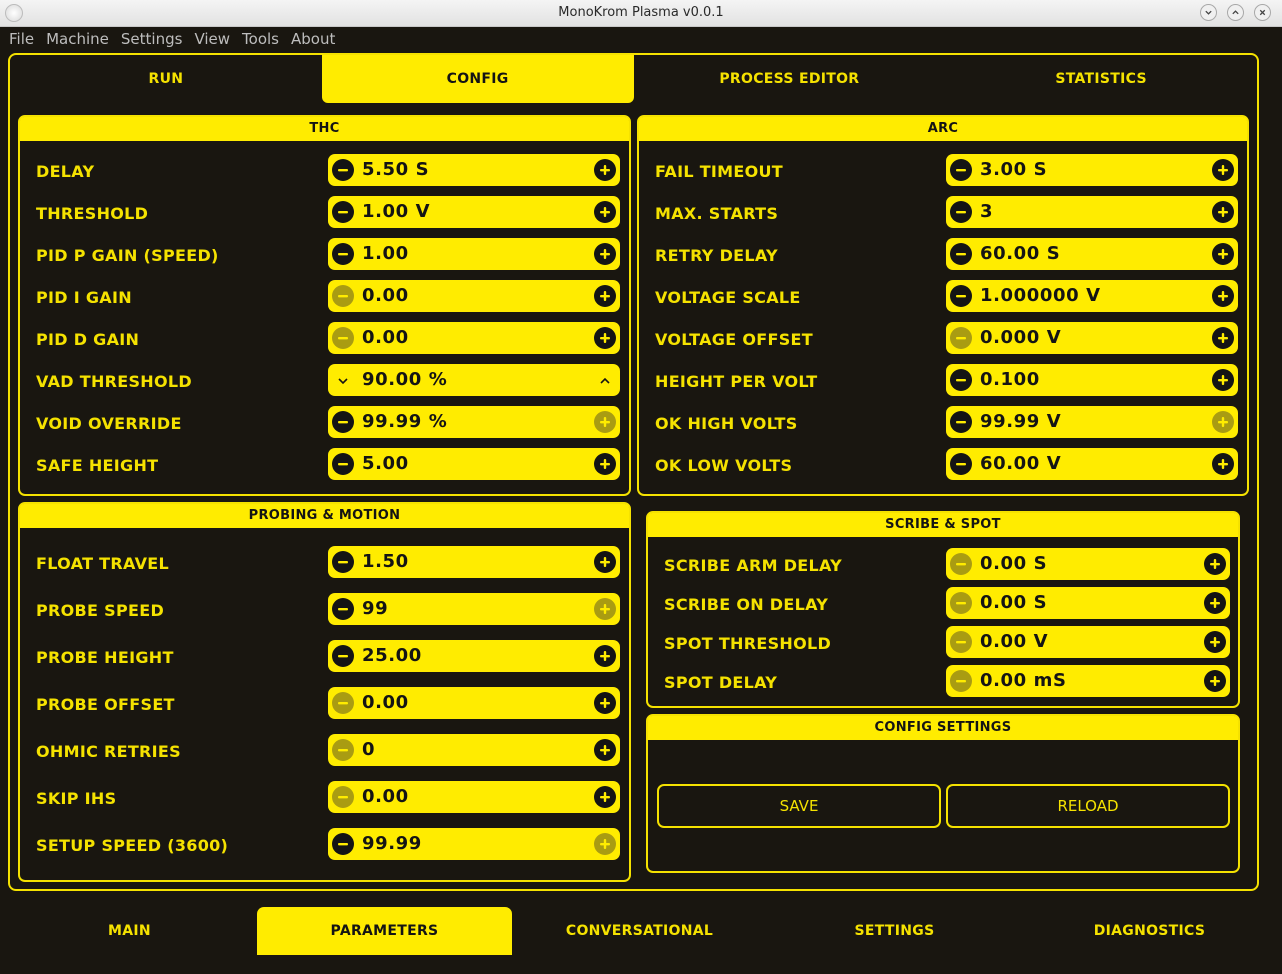 This screenshot has height=974, width=1282. What do you see at coordinates (474, 170) in the screenshot?
I see `spinbox-delay: 5.50 S` at bounding box center [474, 170].